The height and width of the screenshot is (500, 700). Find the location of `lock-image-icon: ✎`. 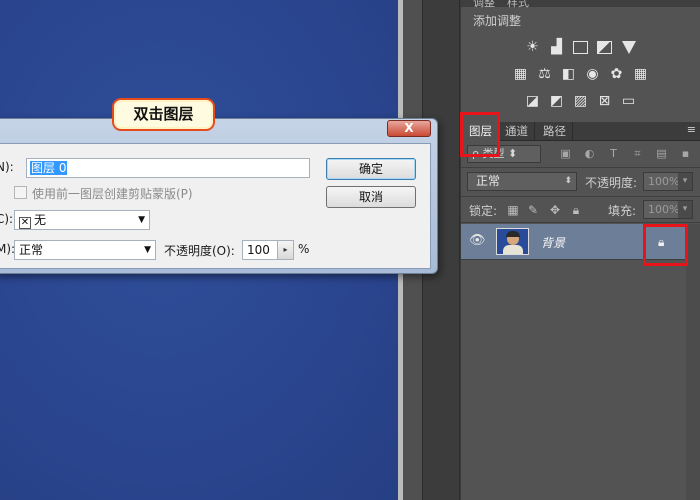

lock-image-icon: ✎ is located at coordinates (533, 210).